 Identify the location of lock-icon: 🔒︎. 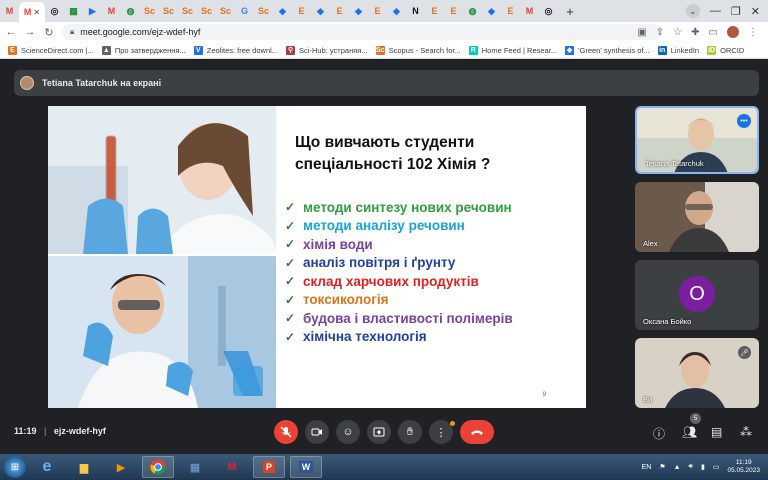
(72, 32).